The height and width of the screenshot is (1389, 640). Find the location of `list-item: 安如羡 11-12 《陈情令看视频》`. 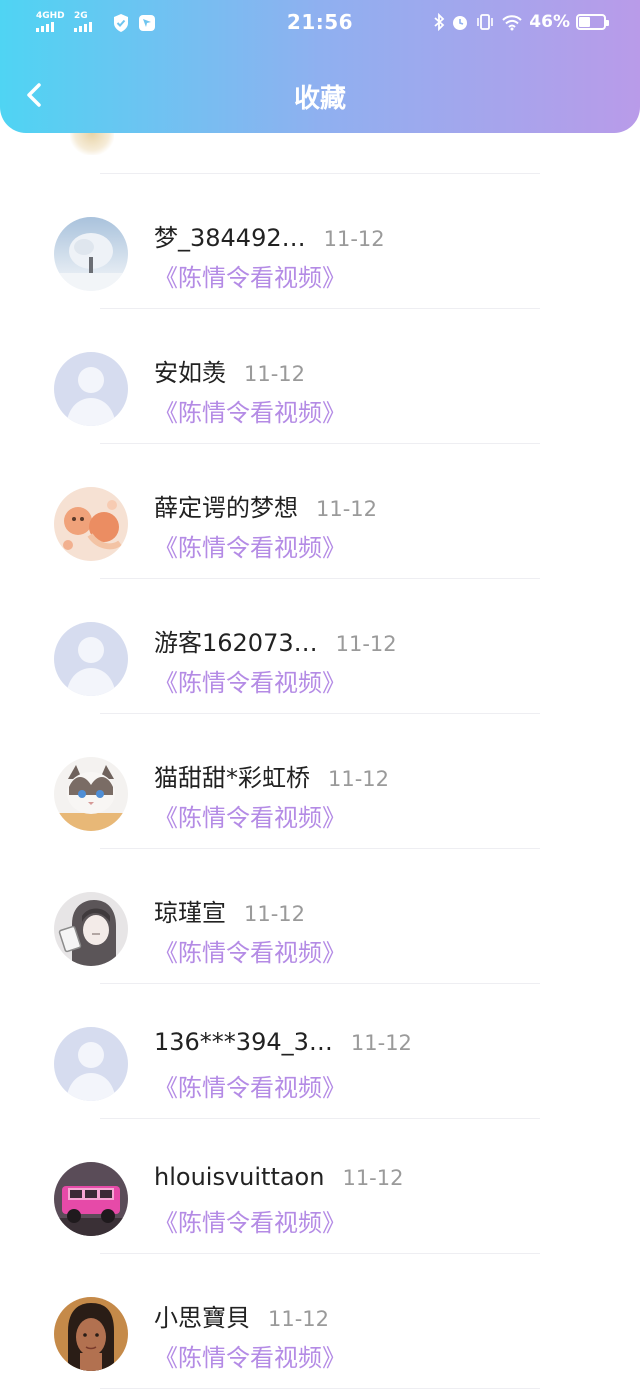

list-item: 安如羡 11-12 《陈情令看视频》 is located at coordinates (320, 376).